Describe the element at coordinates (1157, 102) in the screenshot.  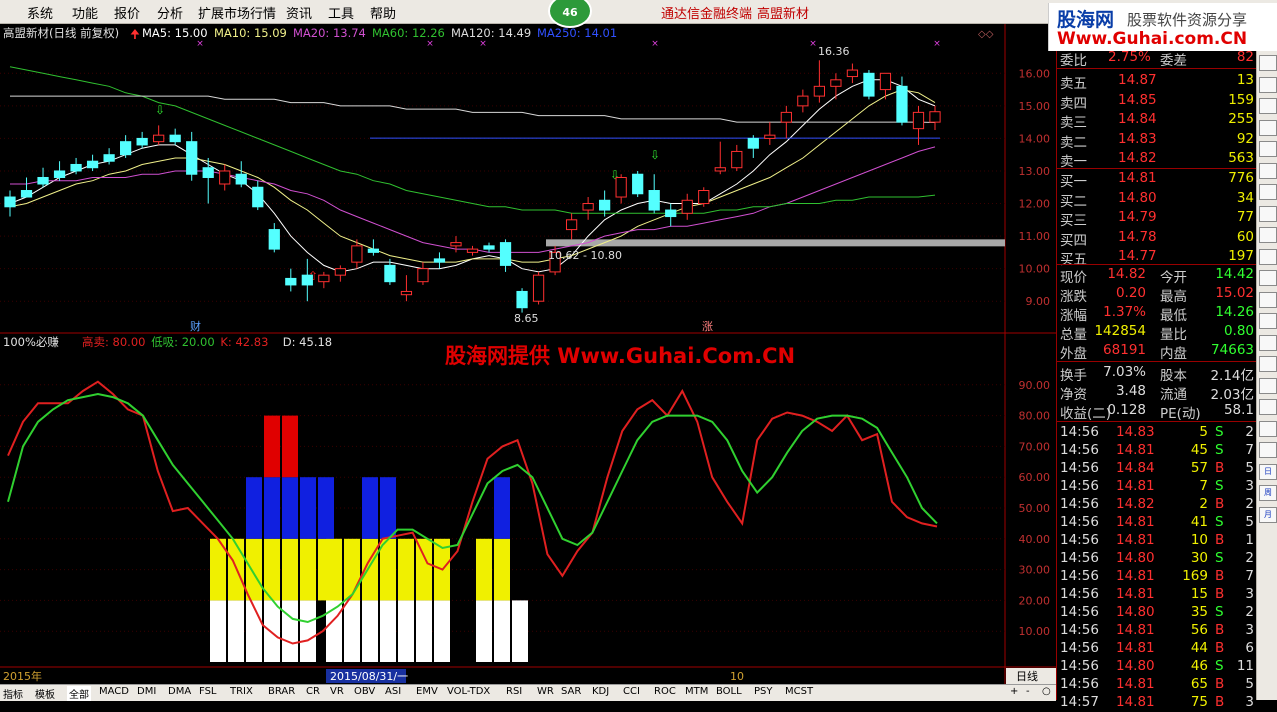
I see `sell-level-row: 卖四 14.85 159` at that location.